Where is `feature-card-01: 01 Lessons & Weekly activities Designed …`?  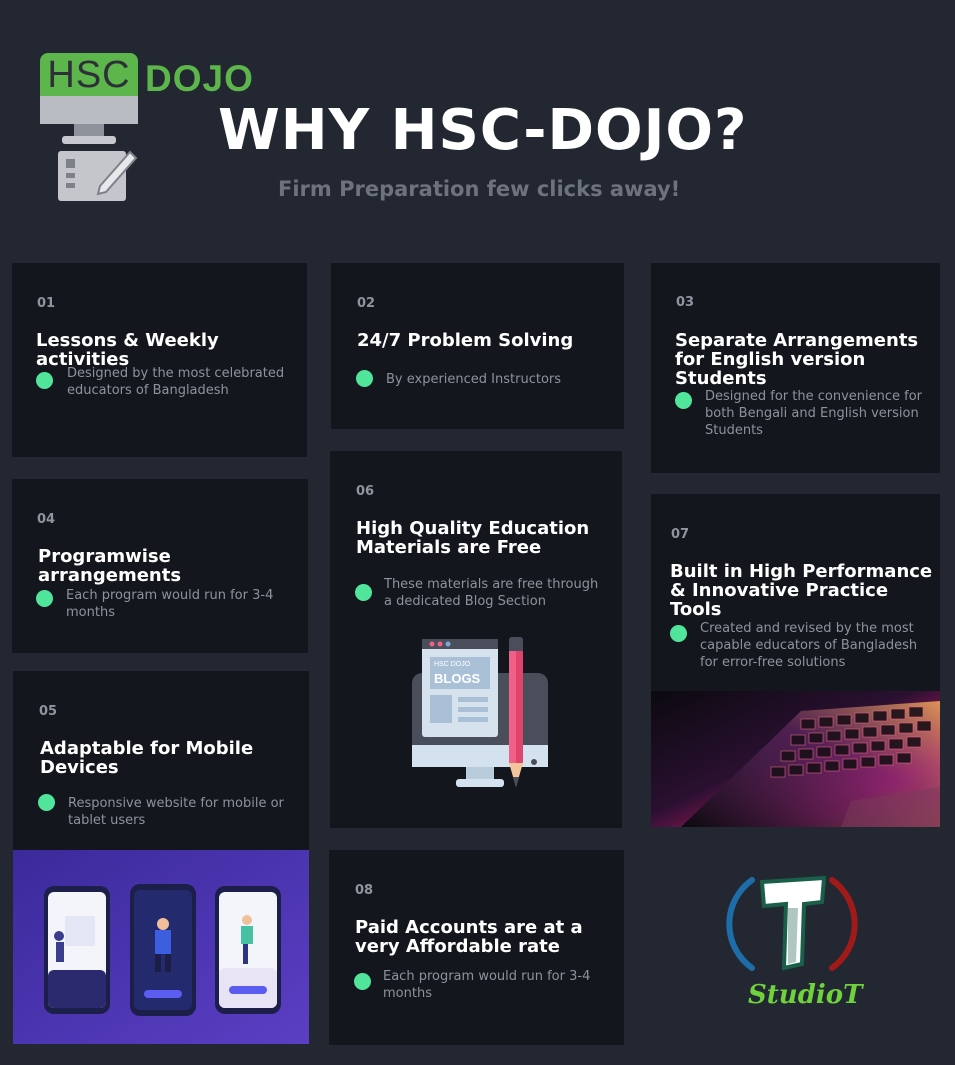 feature-card-01: 01 Lessons & Weekly activities Designed … is located at coordinates (159, 360).